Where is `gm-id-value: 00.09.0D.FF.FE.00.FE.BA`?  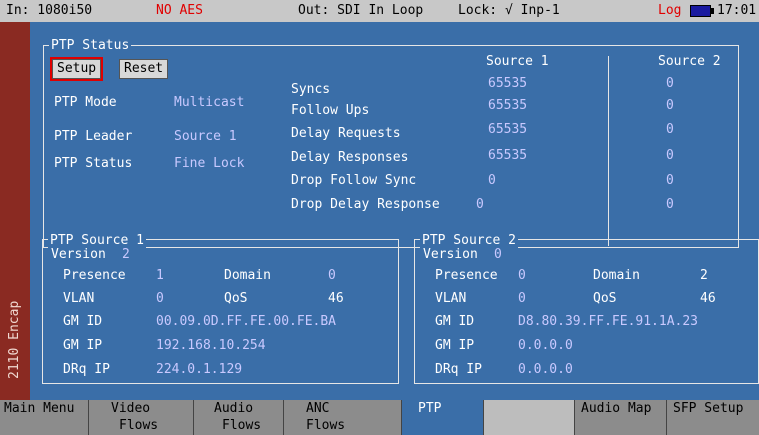
gm-id-value: 00.09.0D.FF.FE.00.FE.BA is located at coordinates (246, 321).